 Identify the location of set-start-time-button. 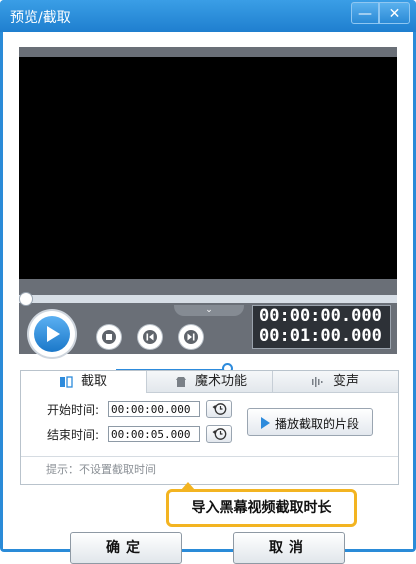
(219, 409).